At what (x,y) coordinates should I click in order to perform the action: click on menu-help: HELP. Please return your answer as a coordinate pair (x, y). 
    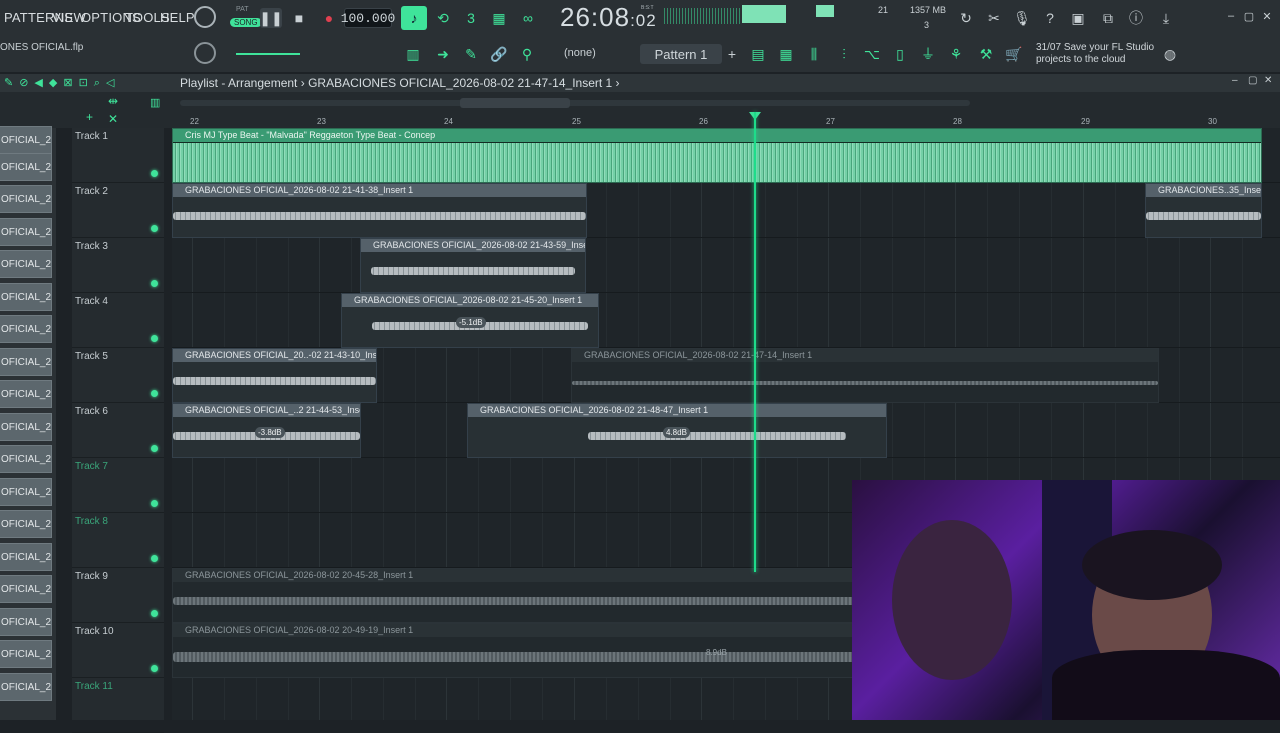
    Looking at the image, I should click on (177, 17).